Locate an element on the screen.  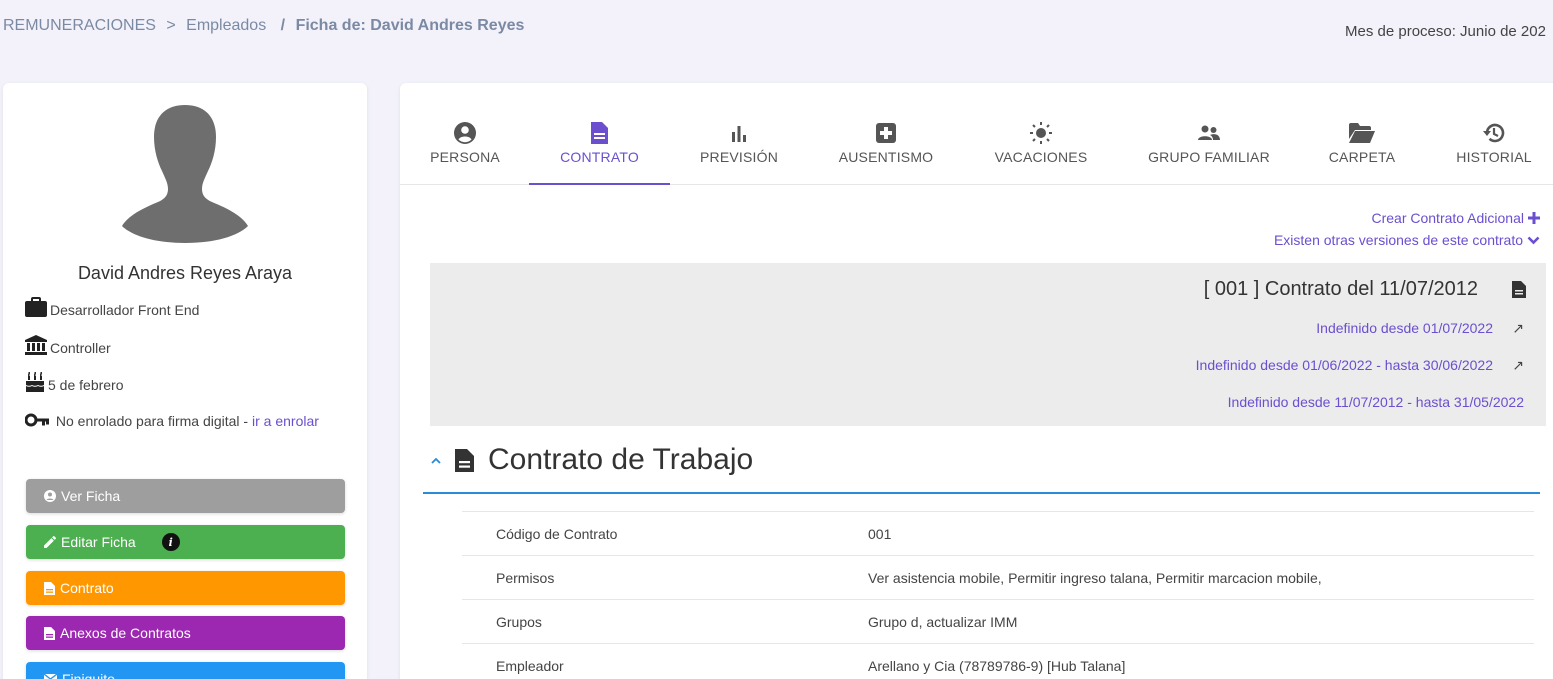
tab-historial: HISTORIAL is located at coordinates (1494, 153).